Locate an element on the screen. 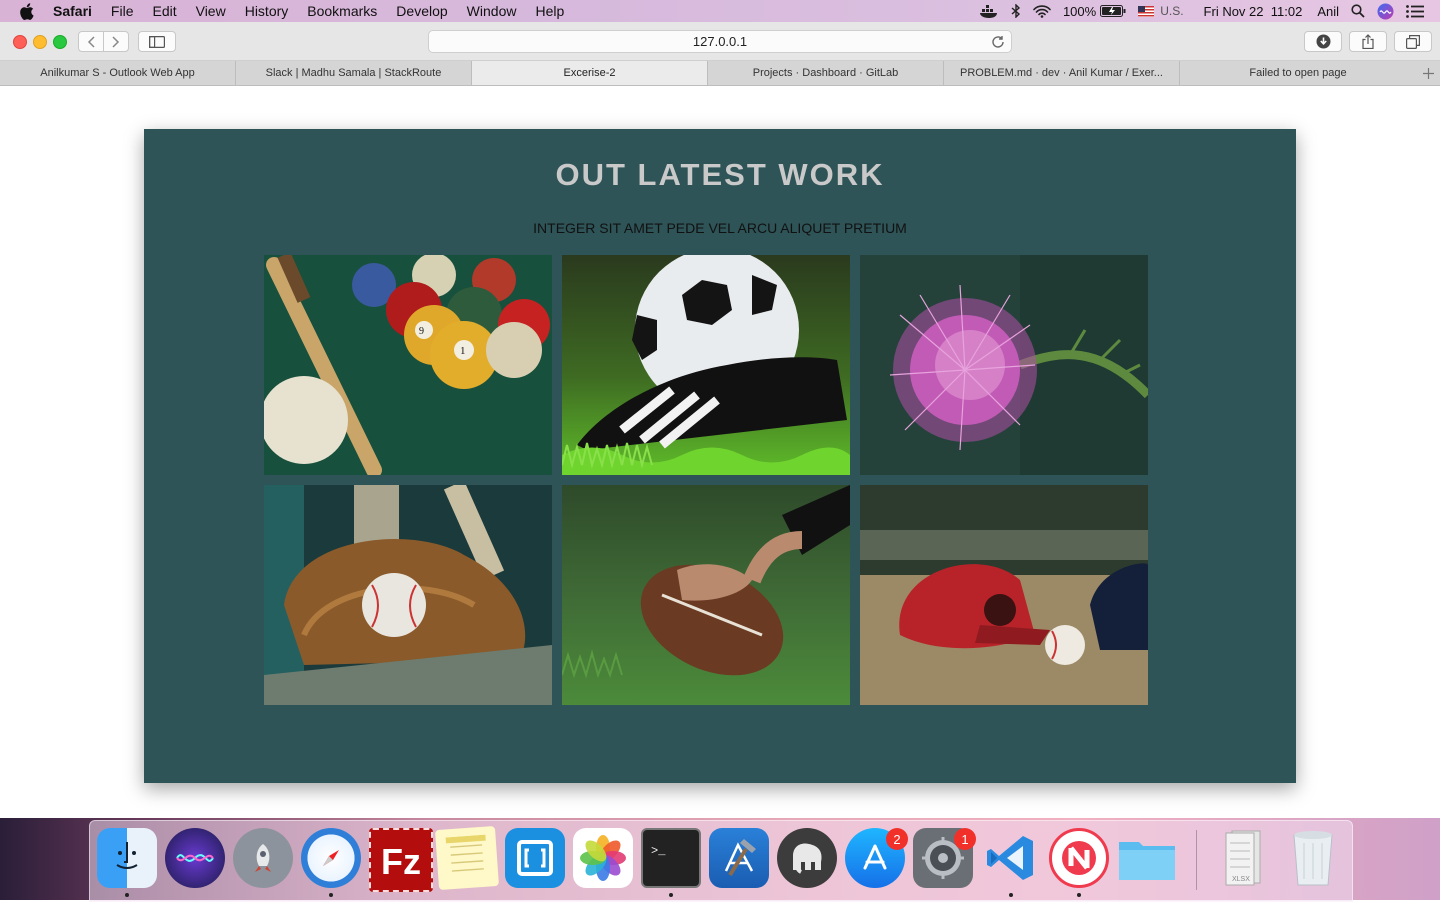 This screenshot has width=1440, height=902. tab-gitlab-dashboard: Projects · Dashboard · GitLab is located at coordinates (826, 73).